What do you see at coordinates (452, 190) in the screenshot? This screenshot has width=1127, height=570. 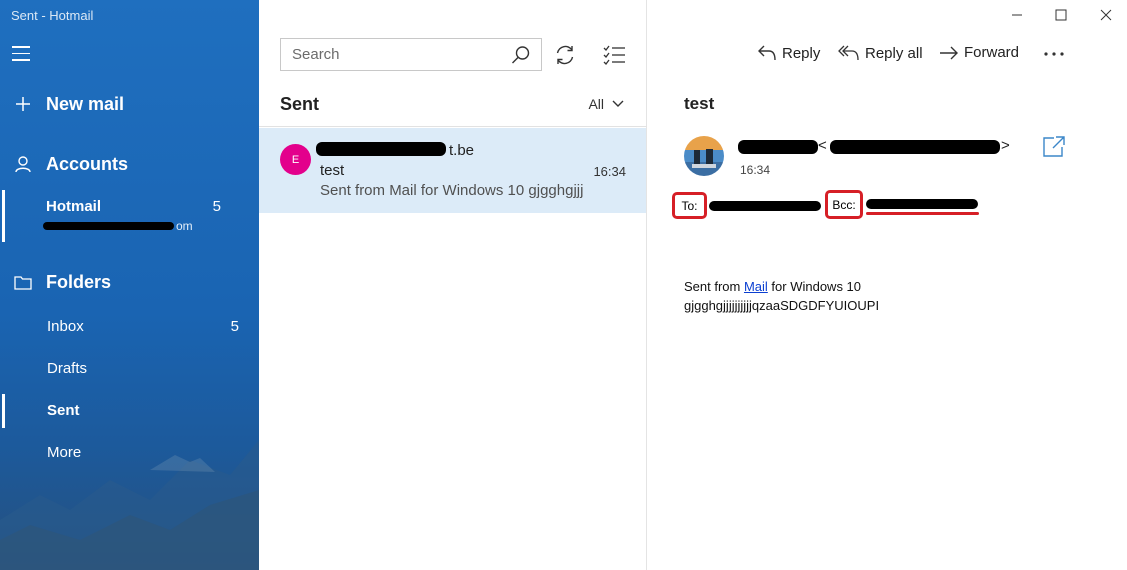 I see `message-preview: Sent from Mail for Windows 10 gjgghgjjj` at bounding box center [452, 190].